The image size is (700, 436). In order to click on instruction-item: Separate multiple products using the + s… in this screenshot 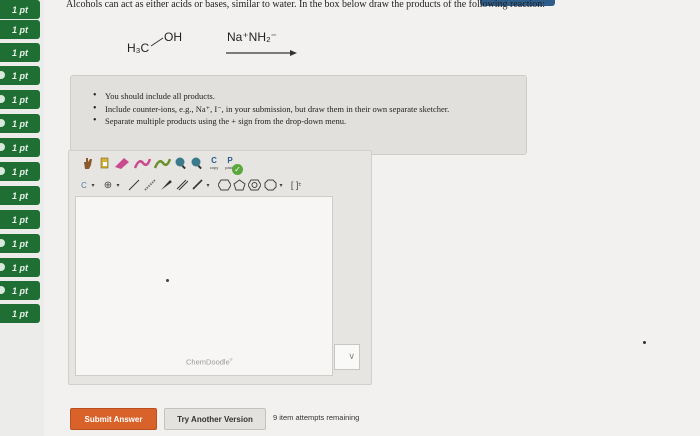, I will do `click(309, 121)`.